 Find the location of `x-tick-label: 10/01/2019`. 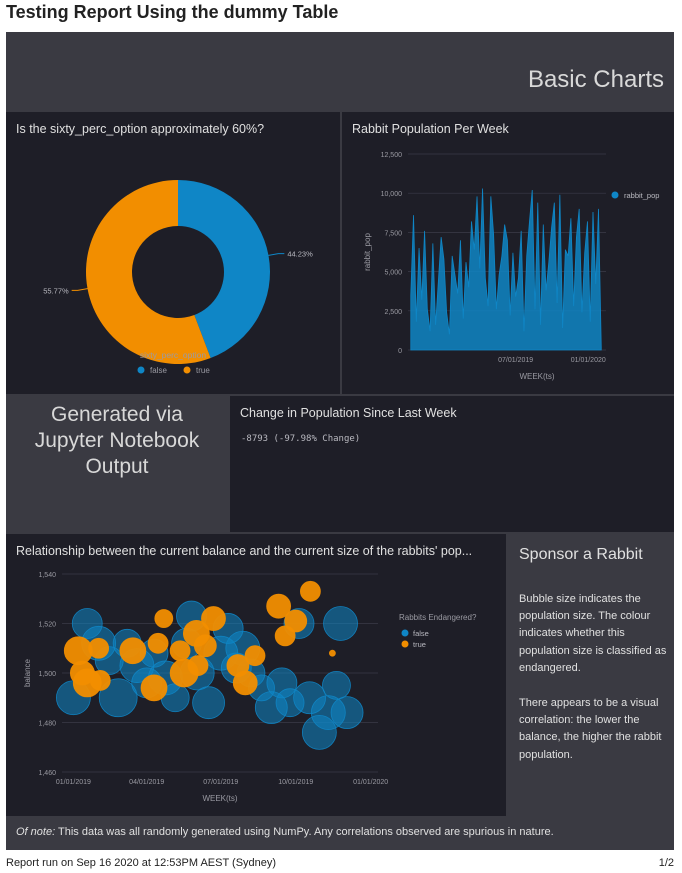

x-tick-label: 10/01/2019 is located at coordinates (295, 782).